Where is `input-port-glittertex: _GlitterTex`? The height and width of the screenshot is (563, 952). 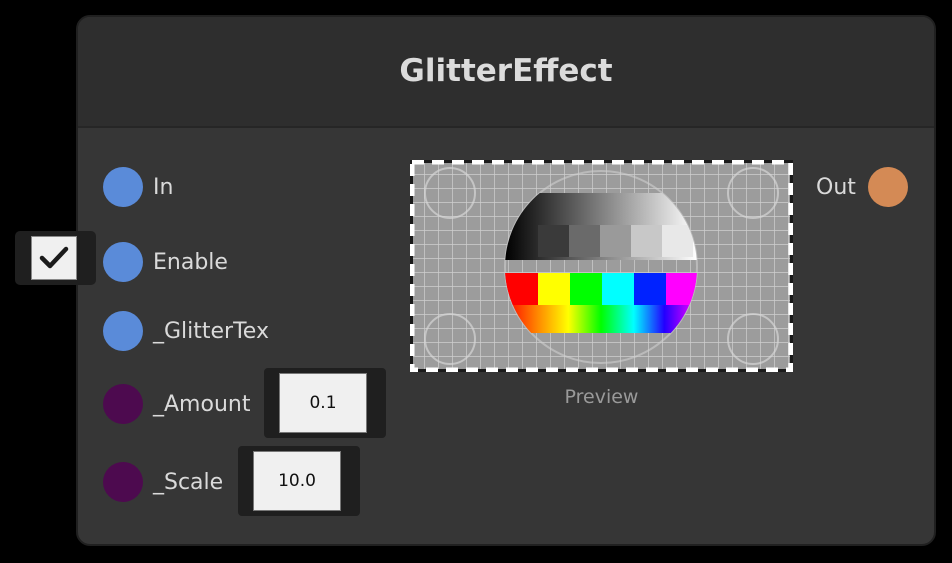
input-port-glittertex: _GlitterTex is located at coordinates (186, 331).